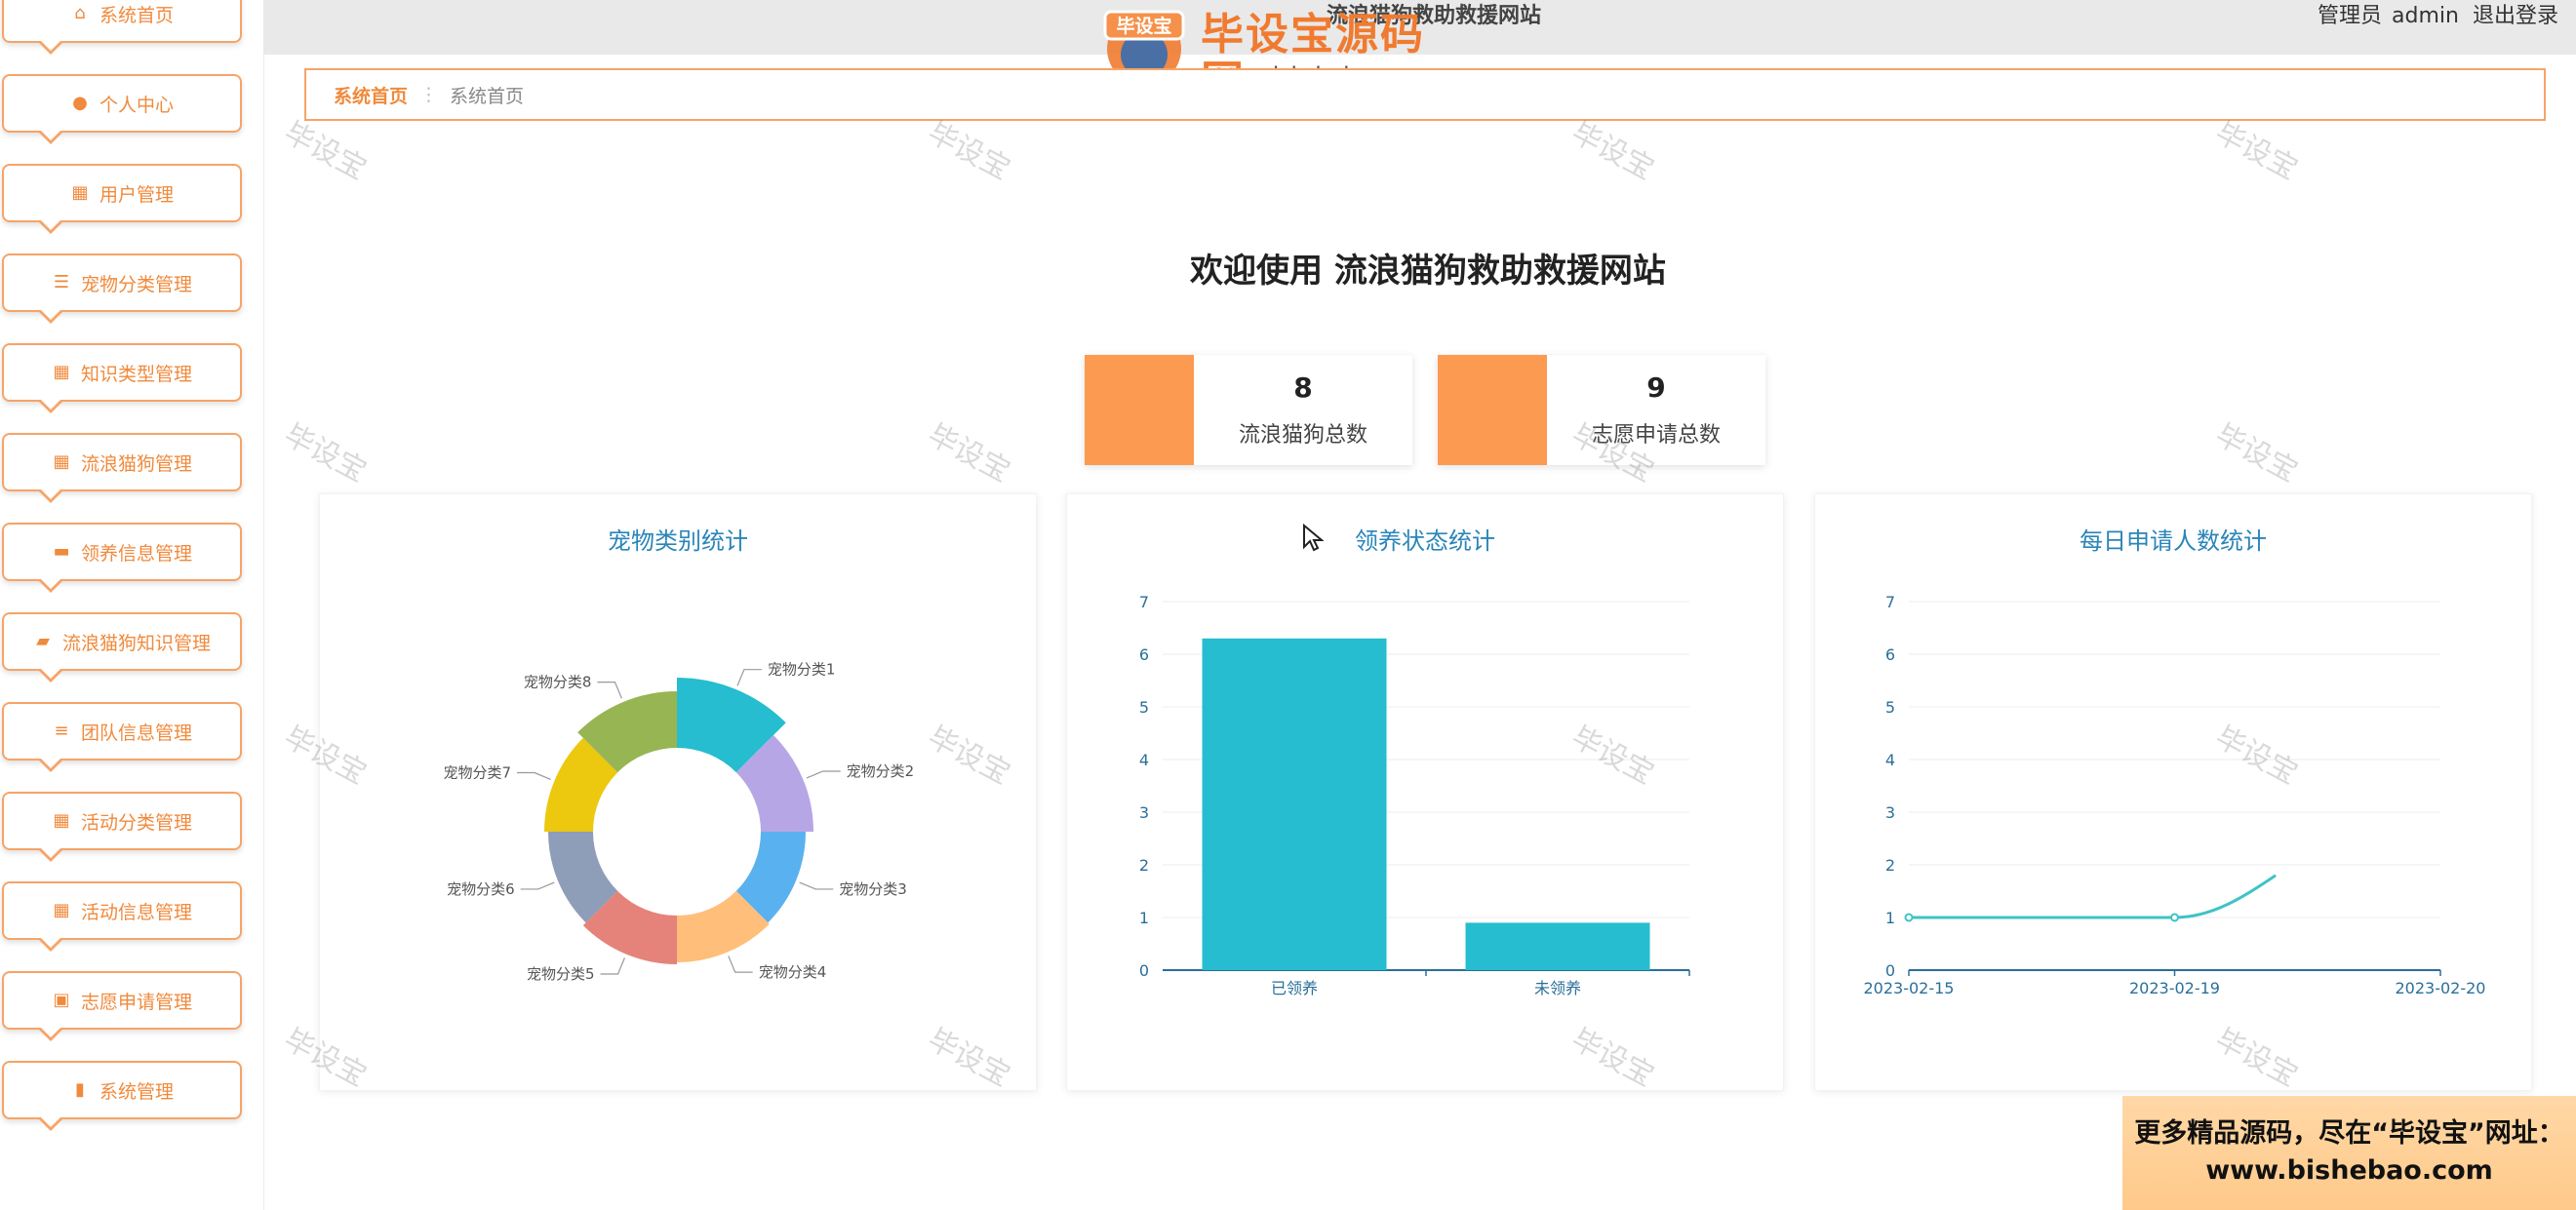 This screenshot has height=1210, width=2576. What do you see at coordinates (1909, 988) in the screenshot?
I see `x-tick-label: 2023-02-15` at bounding box center [1909, 988].